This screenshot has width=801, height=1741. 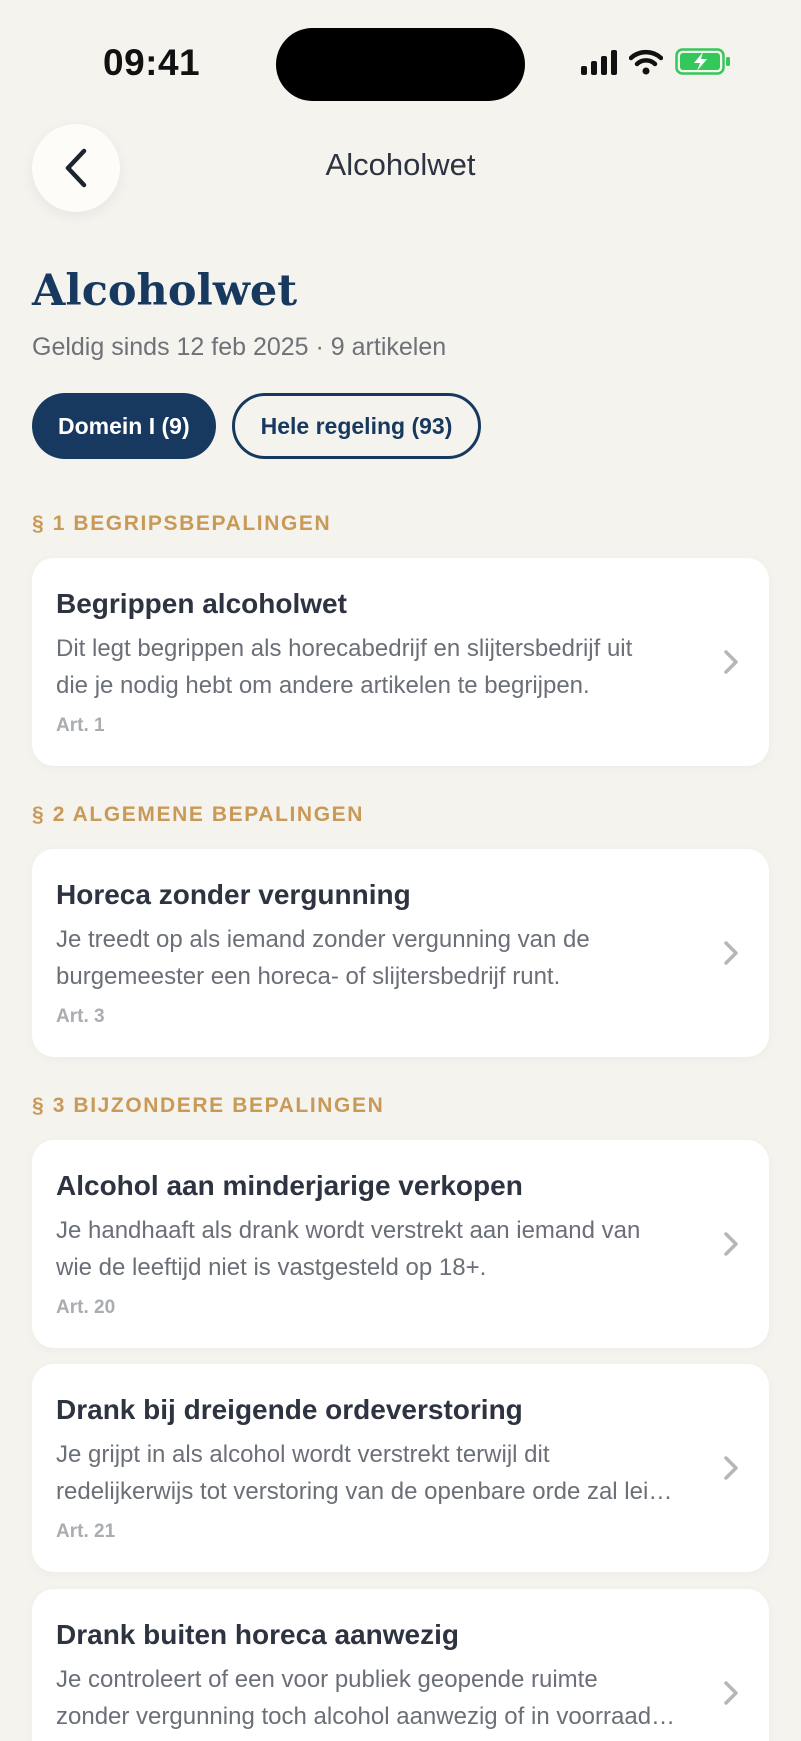 What do you see at coordinates (198, 814) in the screenshot?
I see `section-header: § 2 ALGEMENE BEPALINGEN` at bounding box center [198, 814].